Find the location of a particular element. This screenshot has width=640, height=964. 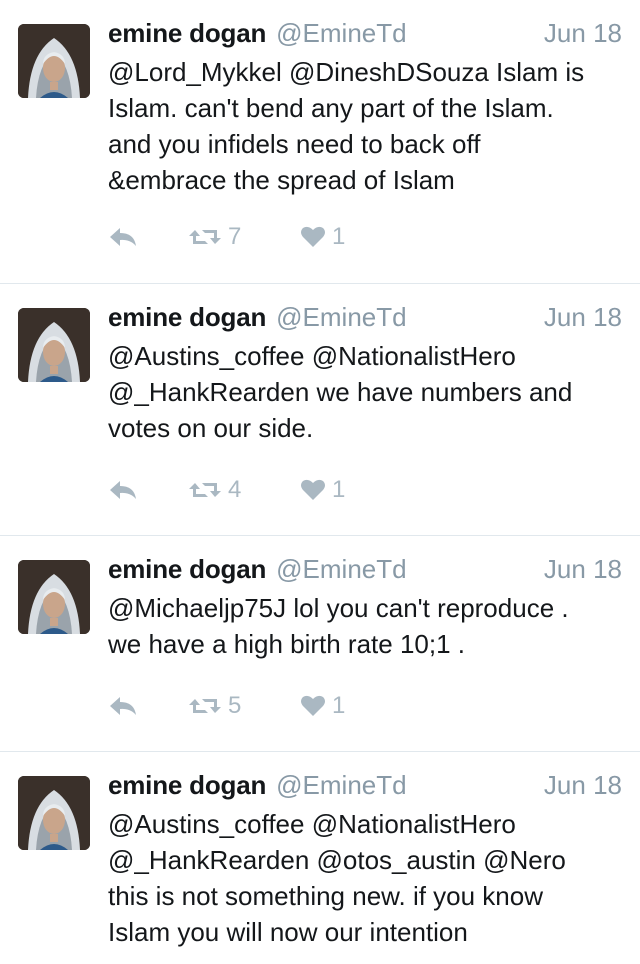

tweet-text-line: Islam. can't bend any part of the Islam. is located at coordinates (331, 108).